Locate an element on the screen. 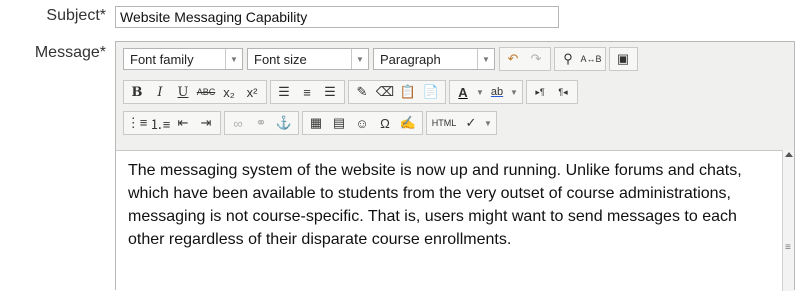  emoticon-icon: ☺ is located at coordinates (362, 123).